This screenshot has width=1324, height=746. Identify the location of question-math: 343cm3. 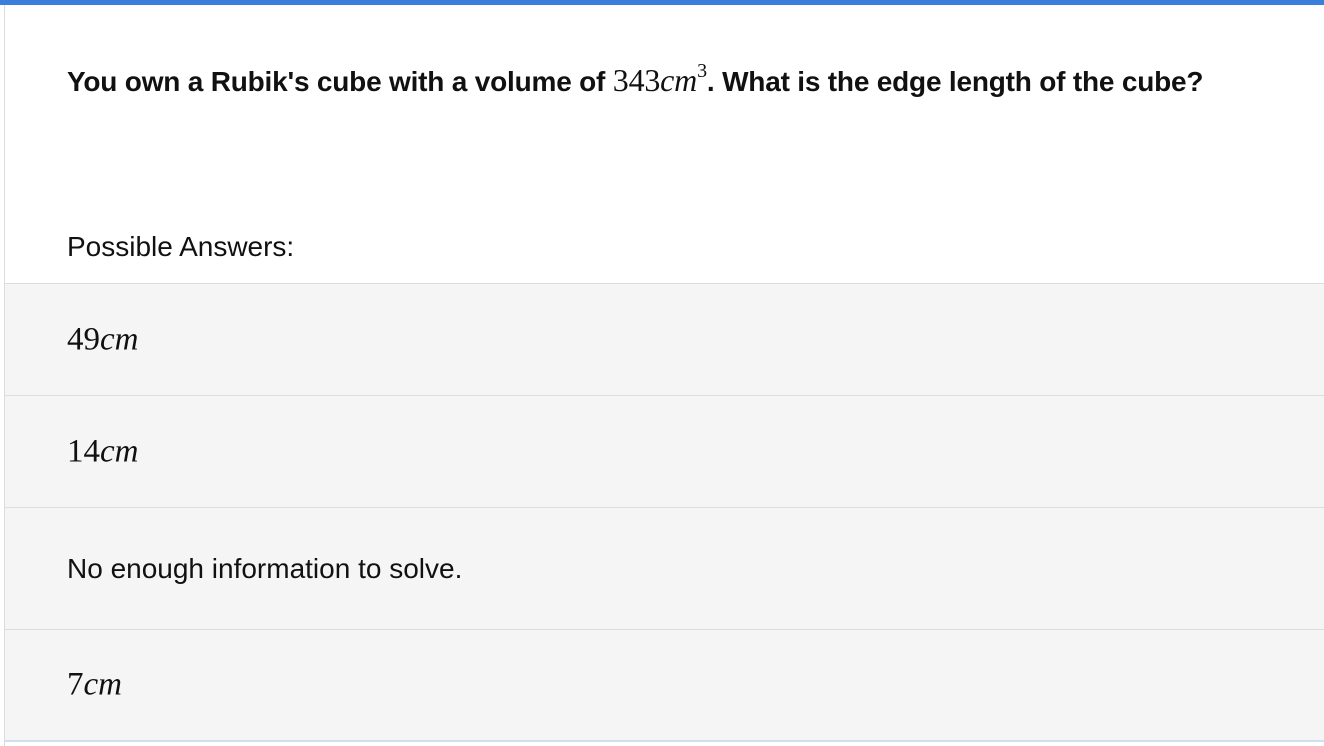
(659, 79).